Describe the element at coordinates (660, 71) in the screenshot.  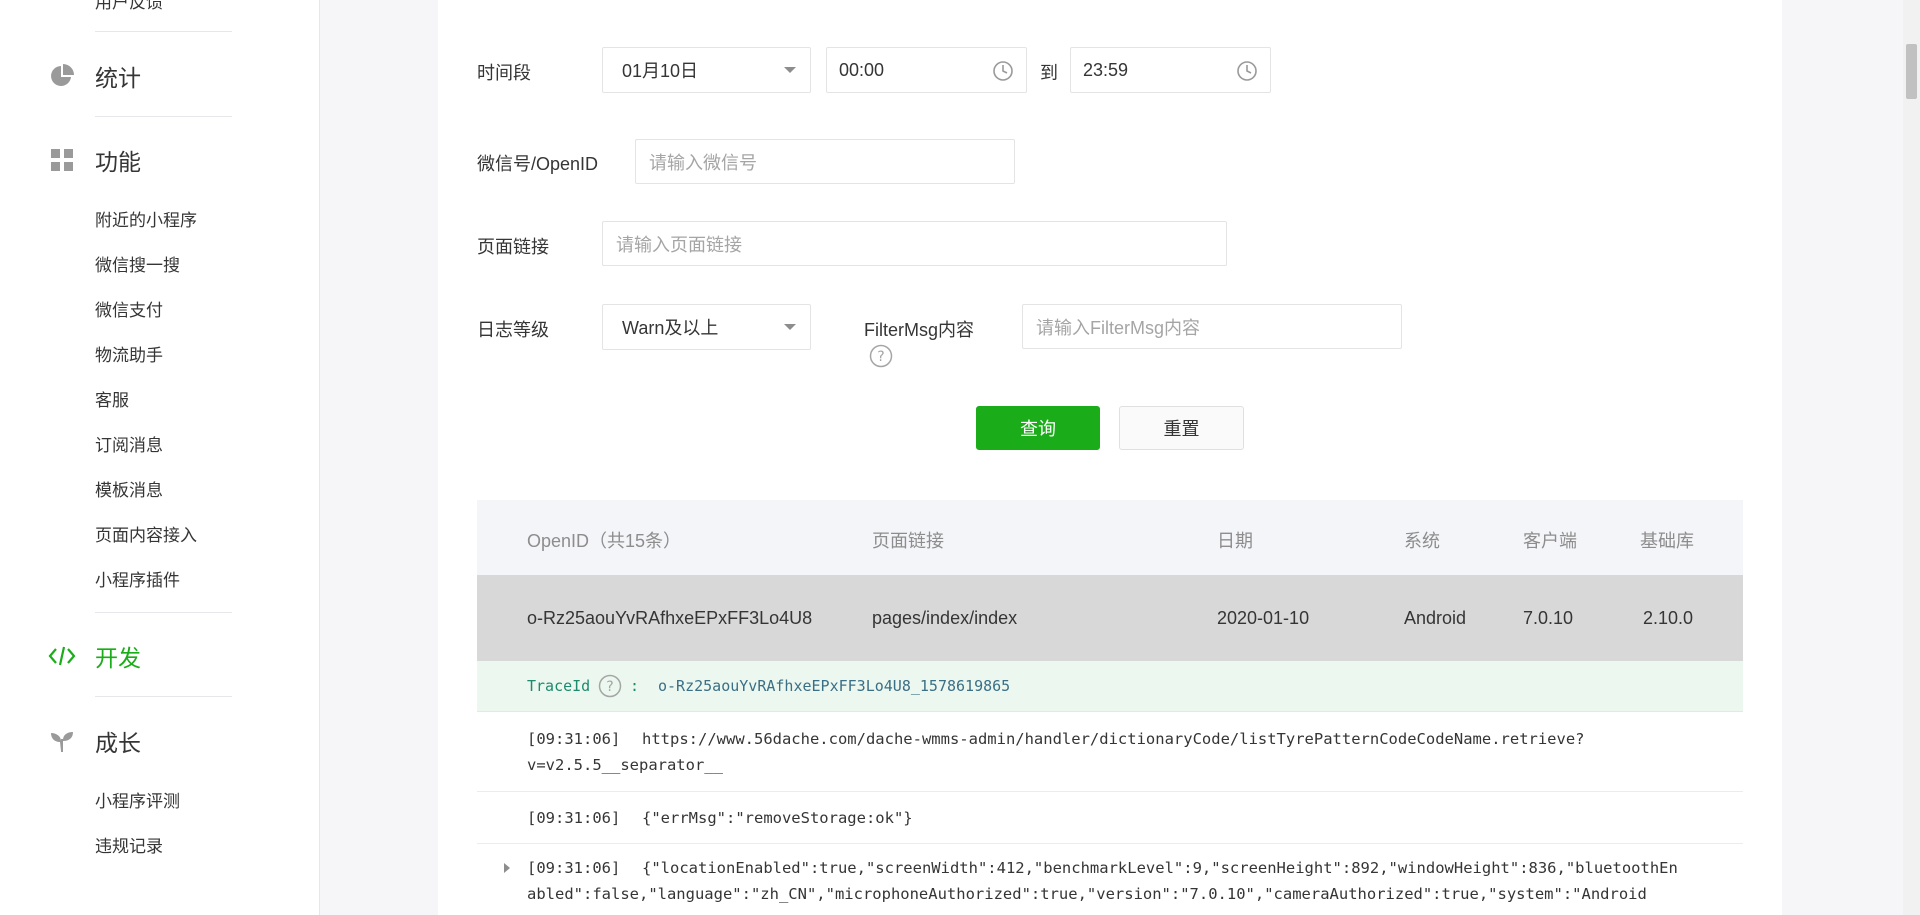
I see `date-value: 01月10日` at that location.